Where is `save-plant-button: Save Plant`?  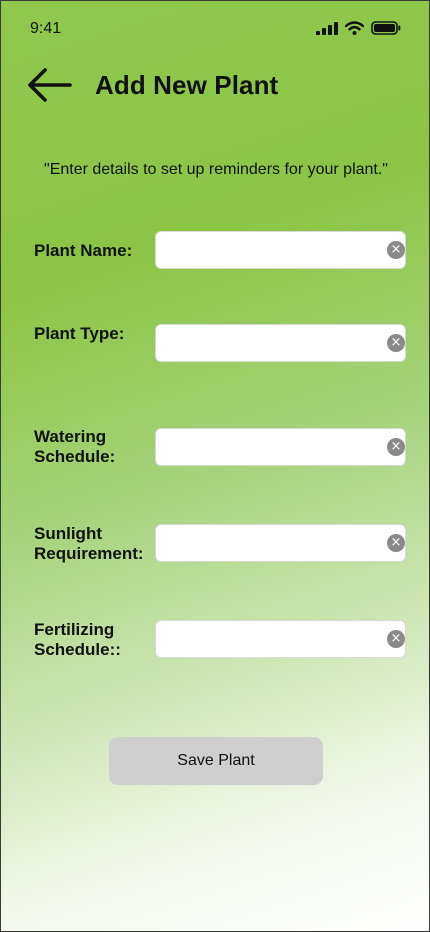
save-plant-button: Save Plant is located at coordinates (216, 761).